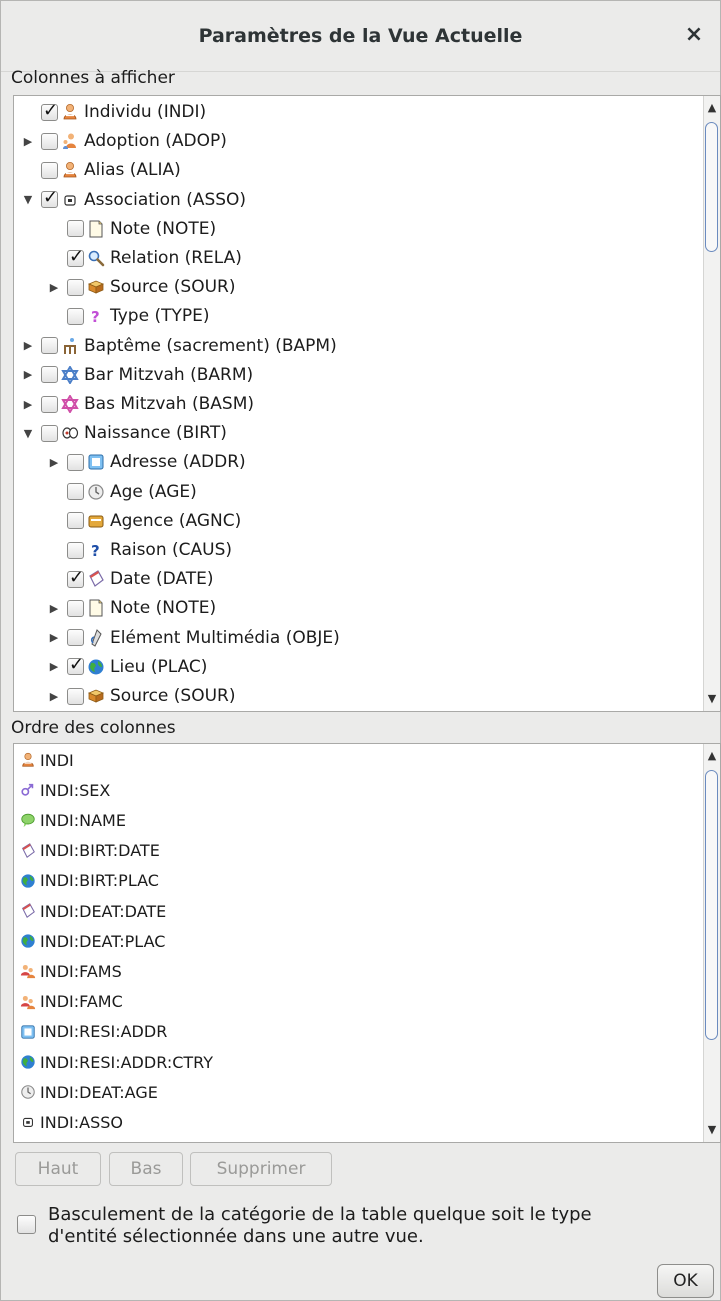  What do you see at coordinates (193, 638) in the screenshot?
I see `tree-row: ▶ Elément Multimédia (OBJE)` at bounding box center [193, 638].